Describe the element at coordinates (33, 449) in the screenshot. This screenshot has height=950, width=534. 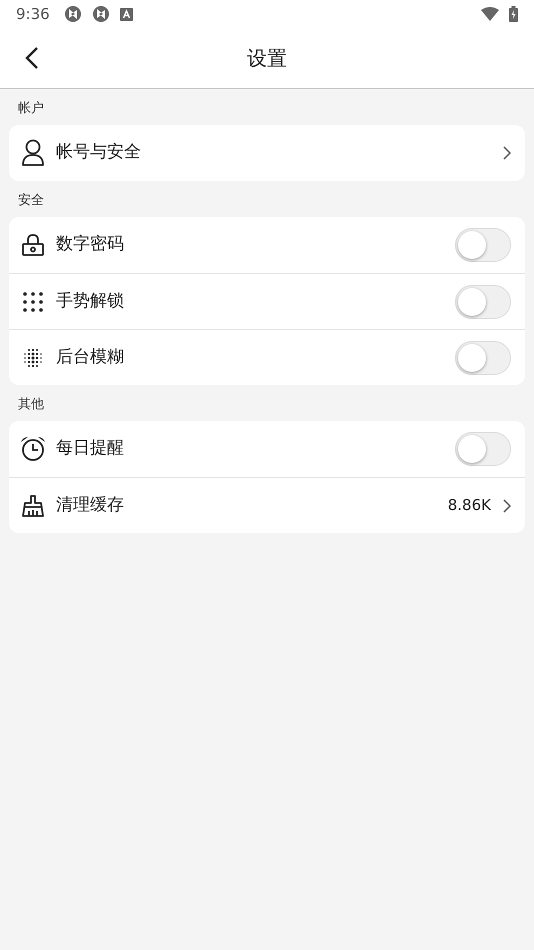
I see `alarm-clock-icon` at that location.